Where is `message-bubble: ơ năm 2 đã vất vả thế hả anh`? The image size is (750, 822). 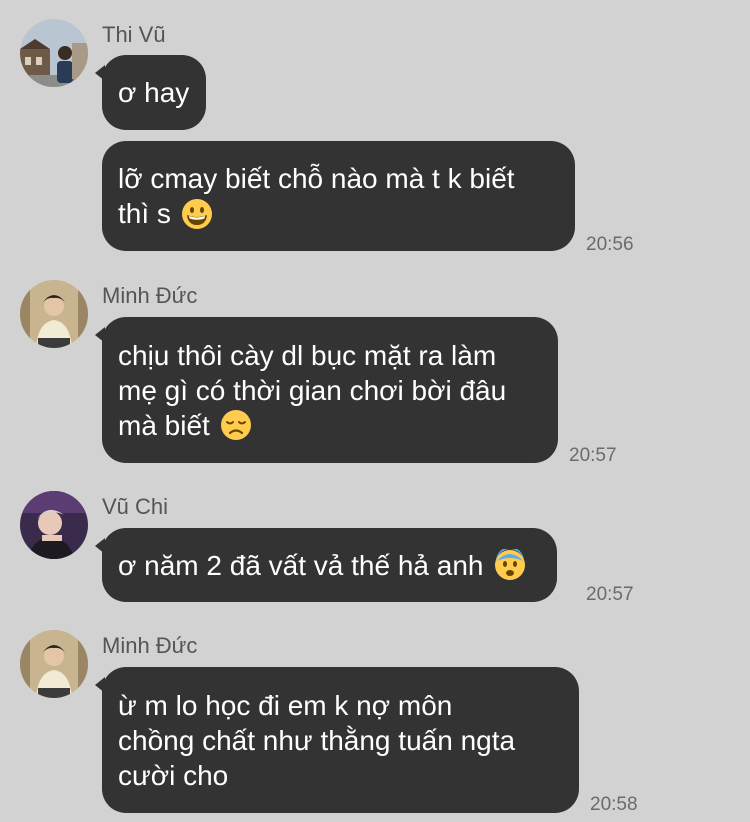
message-bubble: ơ năm 2 đã vất vả thế hả anh is located at coordinates (326, 565).